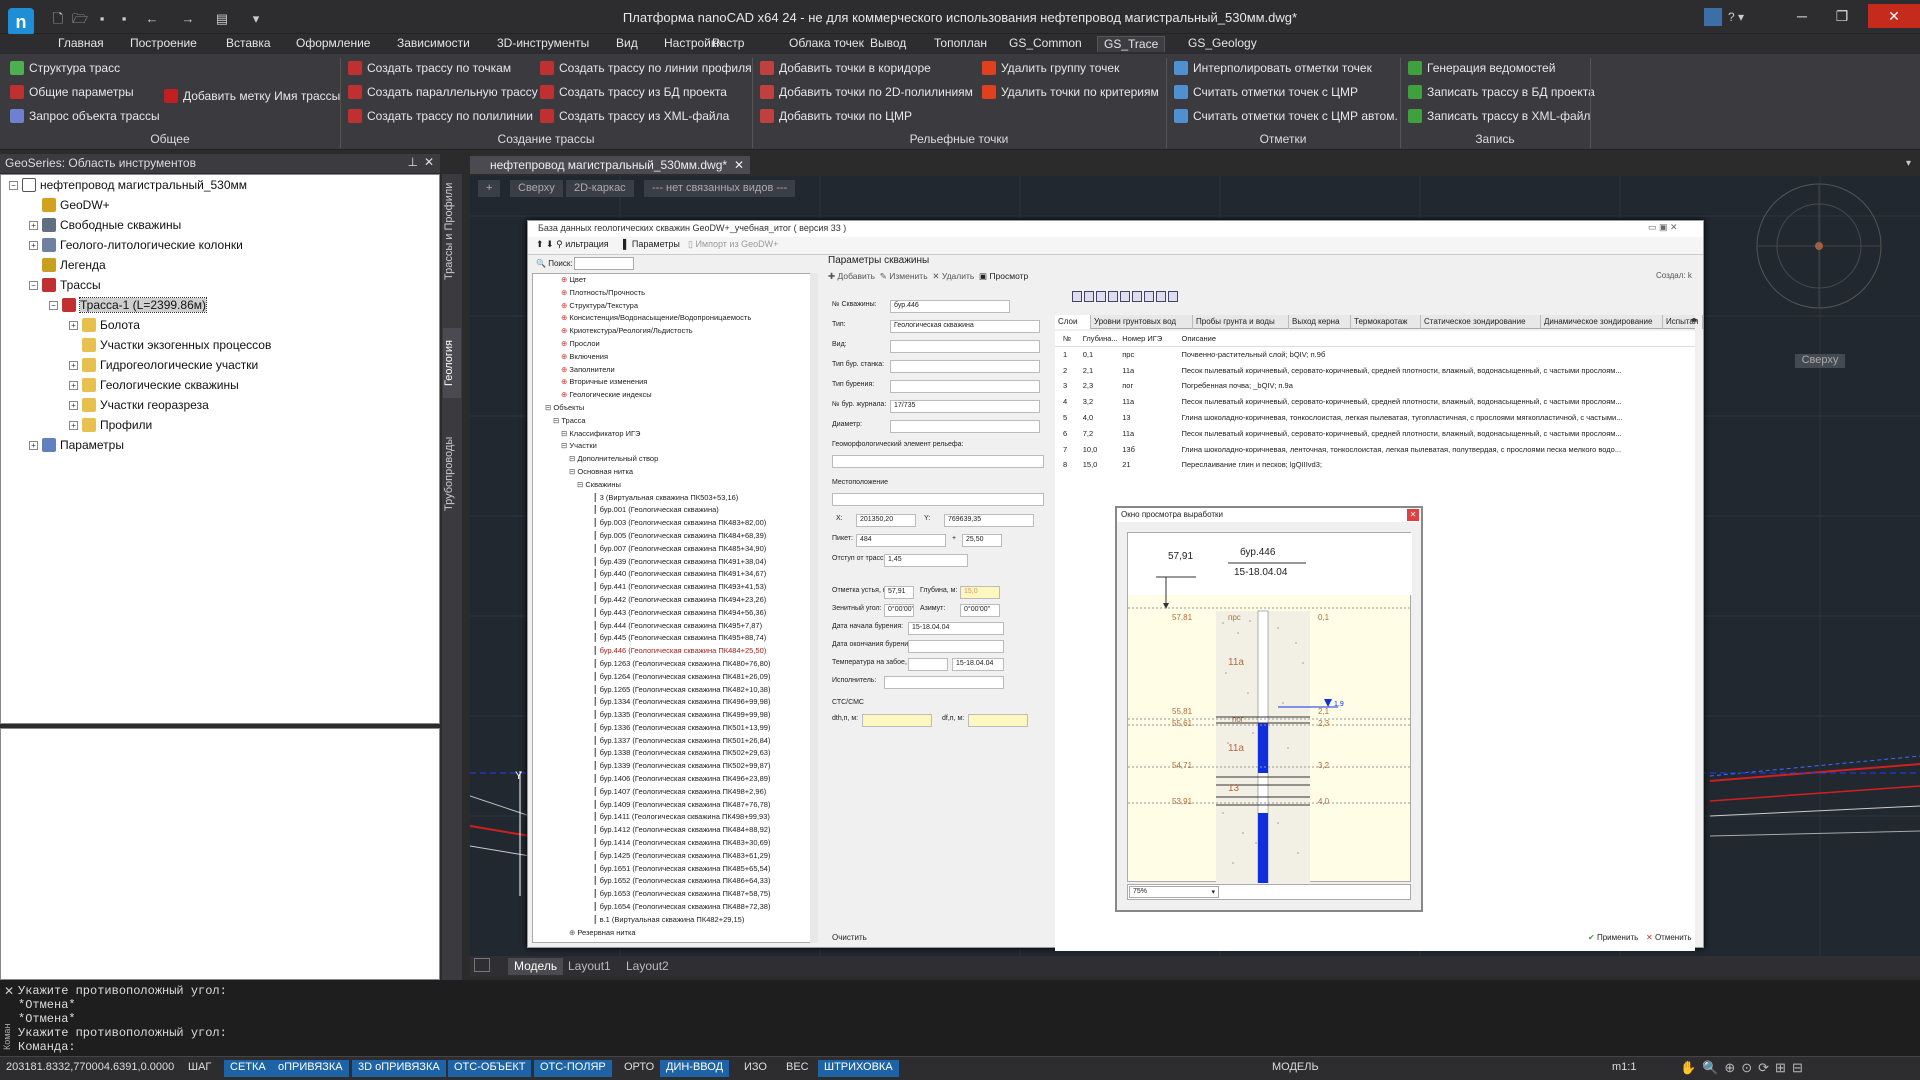 The height and width of the screenshot is (1080, 1920). Describe the element at coordinates (1842, 16) in the screenshot. I see `maximize-button: ❐` at that location.